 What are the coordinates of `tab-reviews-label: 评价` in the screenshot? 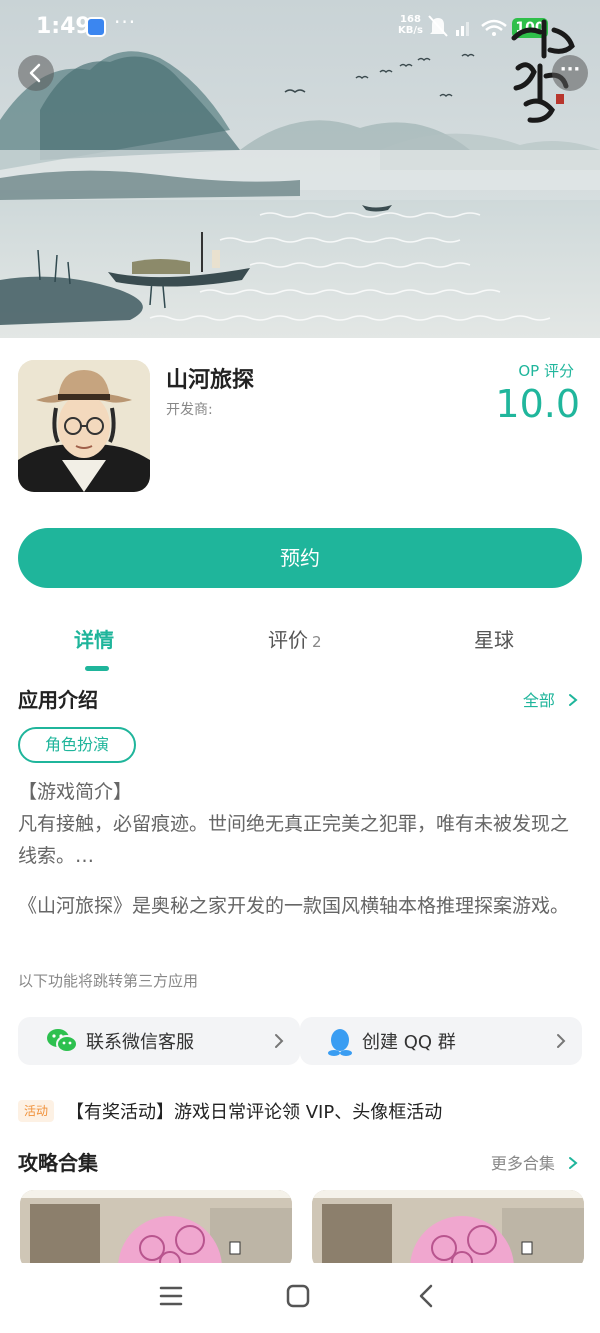 It's located at (288, 640).